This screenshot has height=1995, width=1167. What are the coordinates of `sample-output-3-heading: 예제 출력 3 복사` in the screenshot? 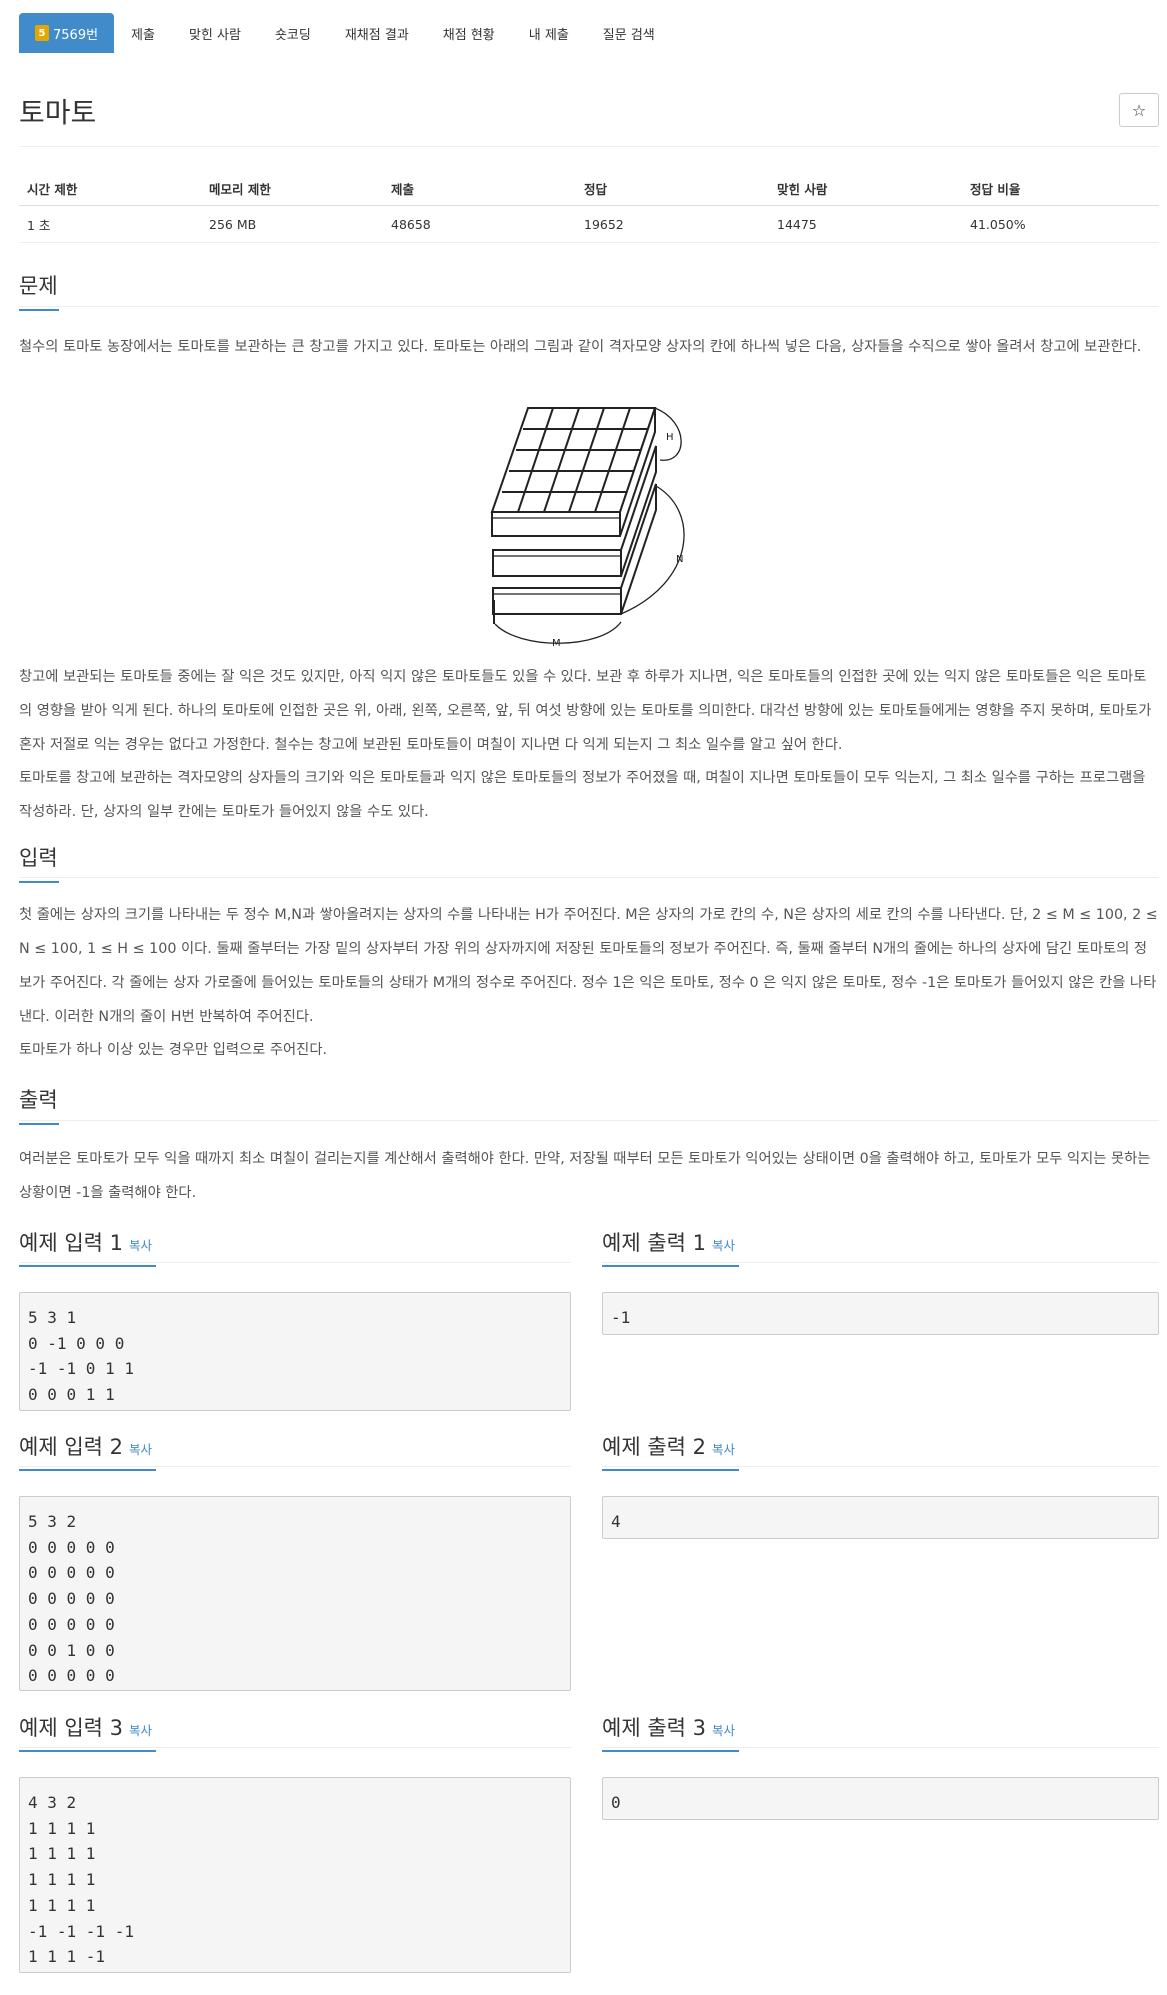 It's located at (670, 1732).